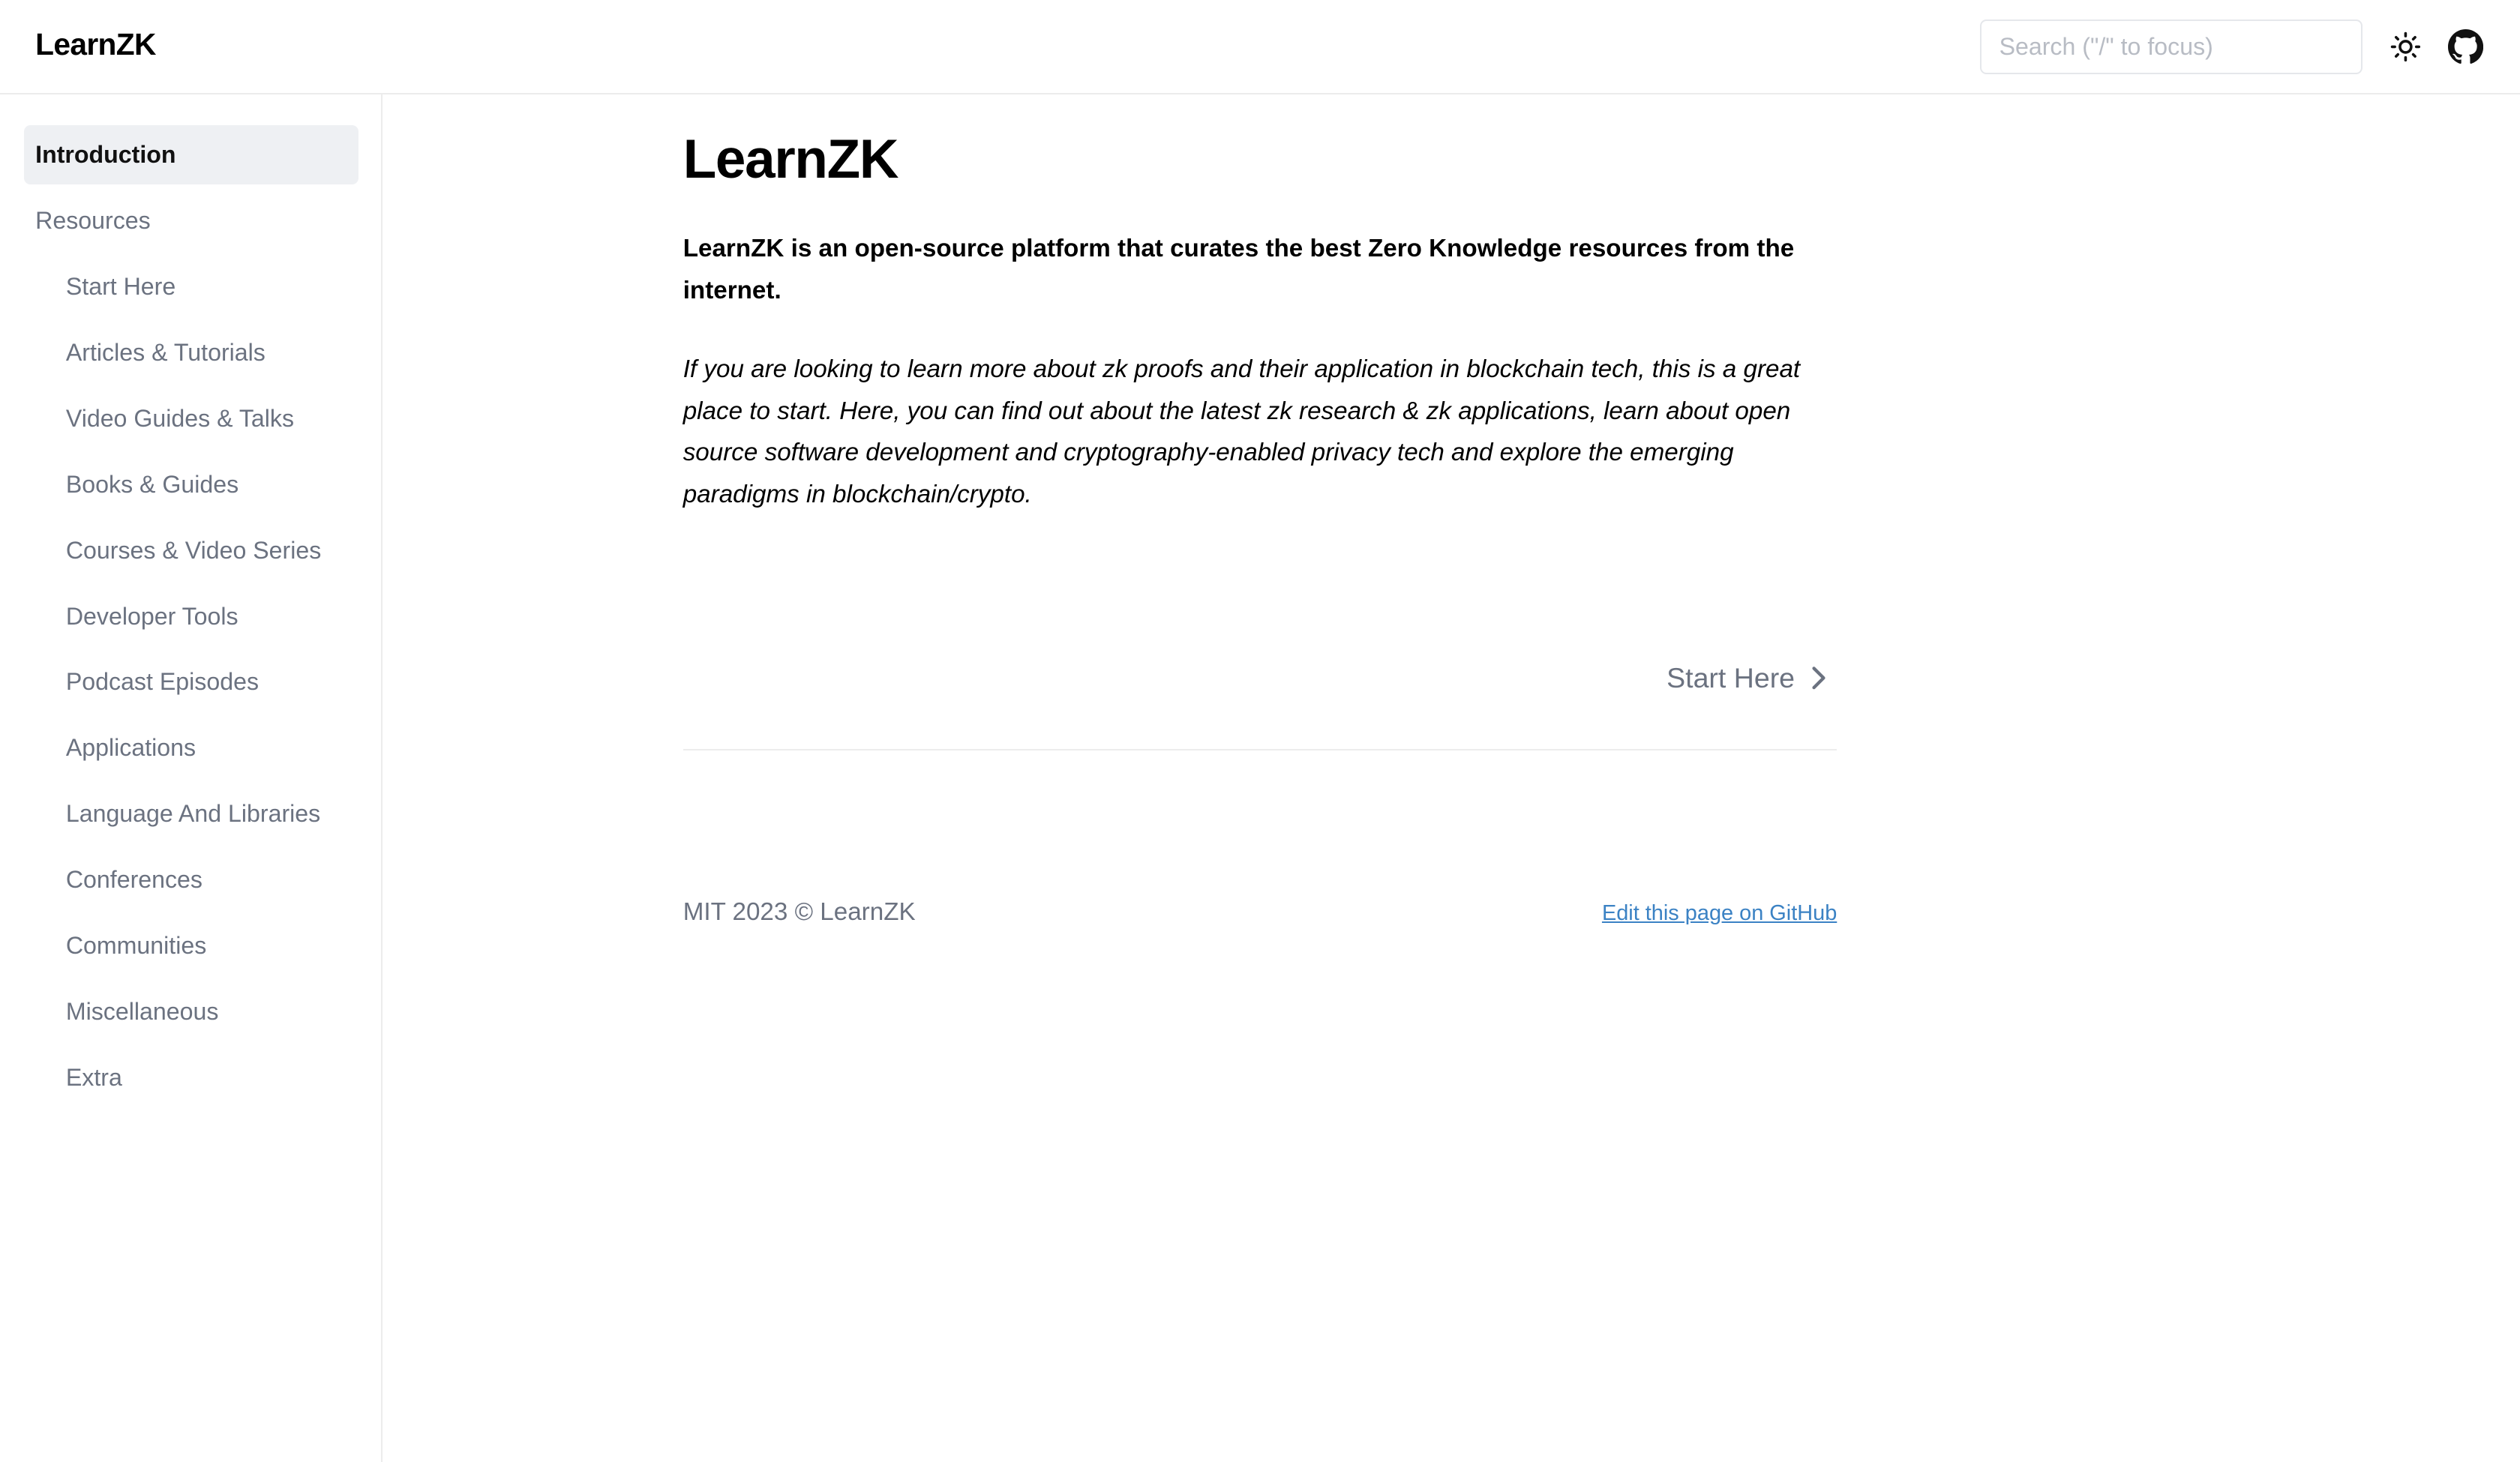  I want to click on search-input, so click(2171, 46).